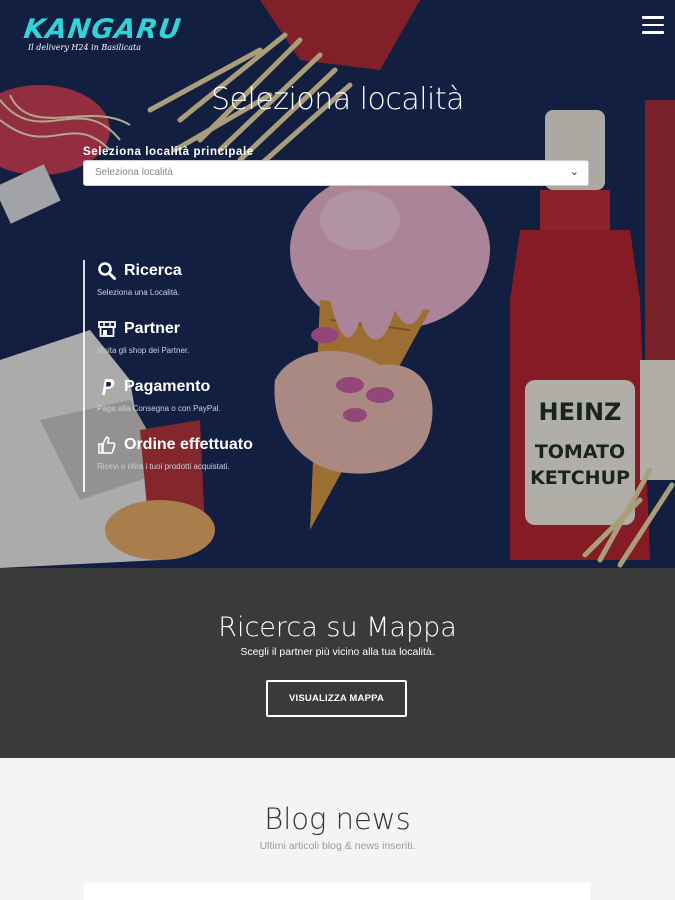 This screenshot has height=900, width=675. What do you see at coordinates (107, 329) in the screenshot?
I see `shop-icon` at bounding box center [107, 329].